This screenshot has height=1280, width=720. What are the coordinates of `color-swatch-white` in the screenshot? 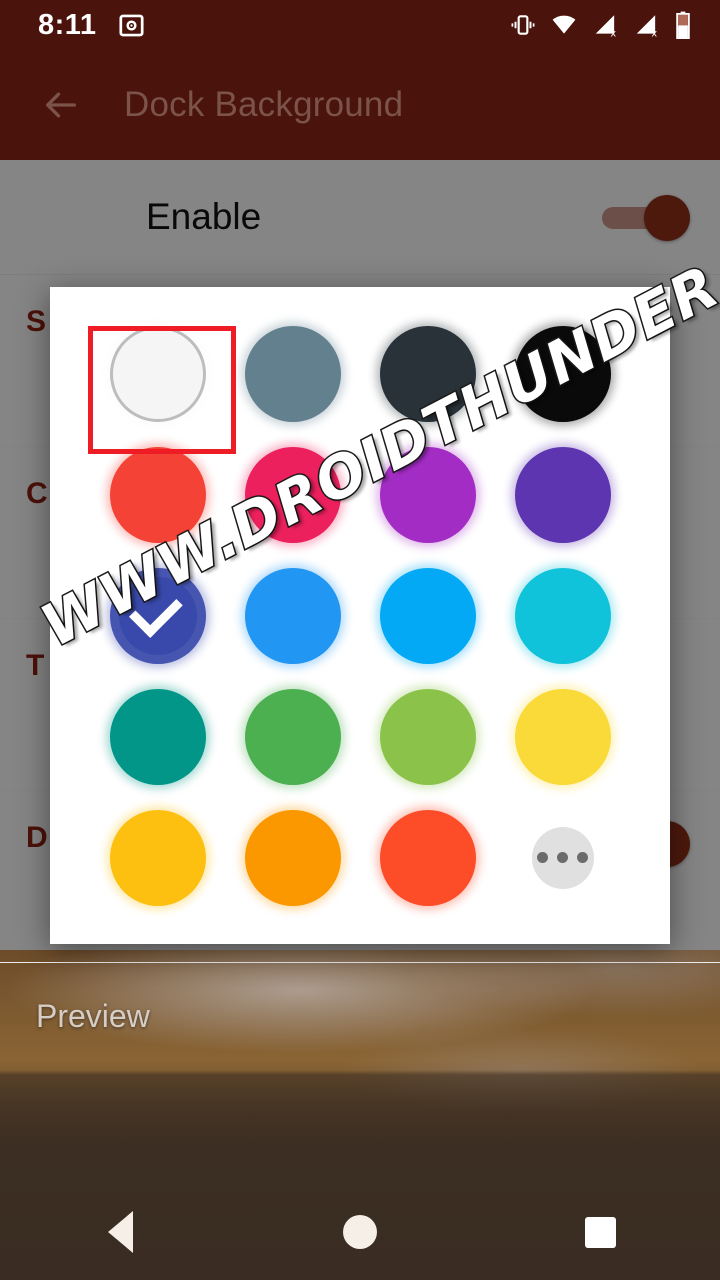 It's located at (157, 373).